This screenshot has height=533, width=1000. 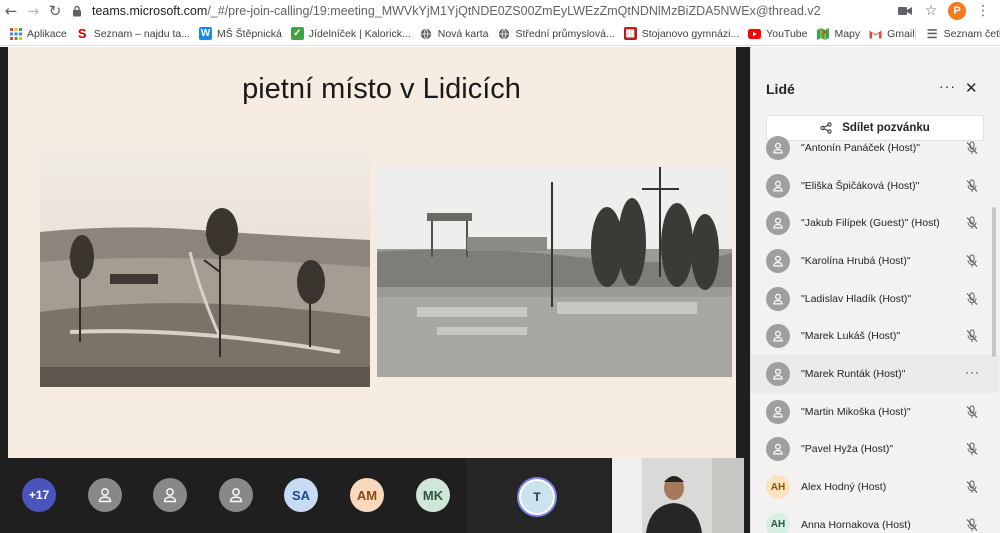 I want to click on participant-more-button: ···, so click(x=972, y=372).